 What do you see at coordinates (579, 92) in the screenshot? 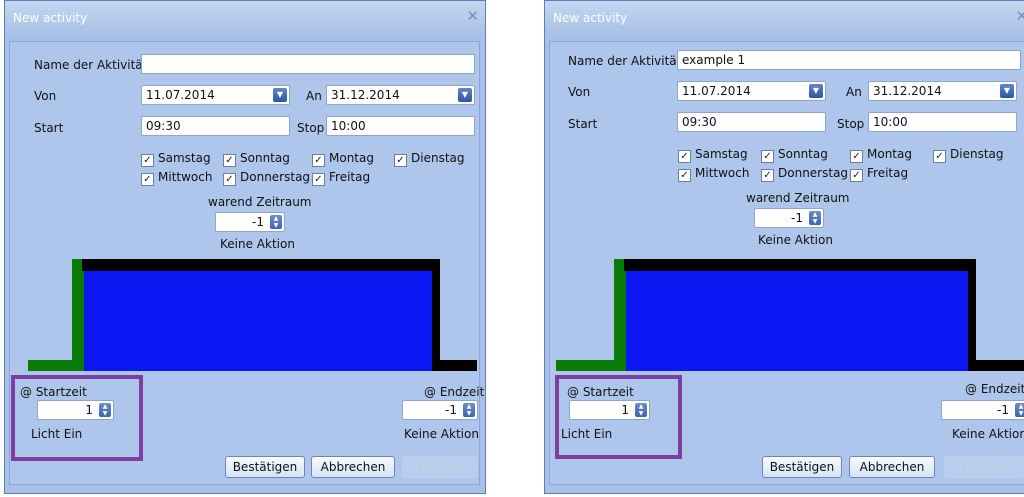
I see `von-label: Von` at bounding box center [579, 92].